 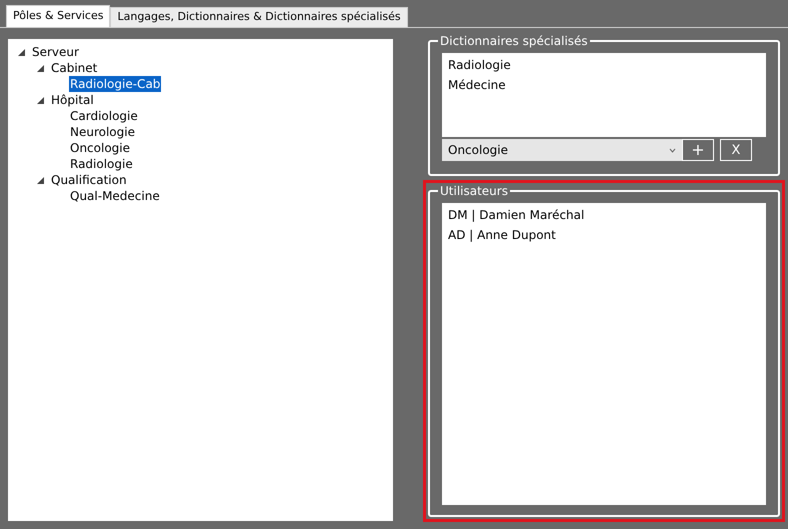 I want to click on list-item: DM | Damien Maréchal, so click(x=607, y=215).